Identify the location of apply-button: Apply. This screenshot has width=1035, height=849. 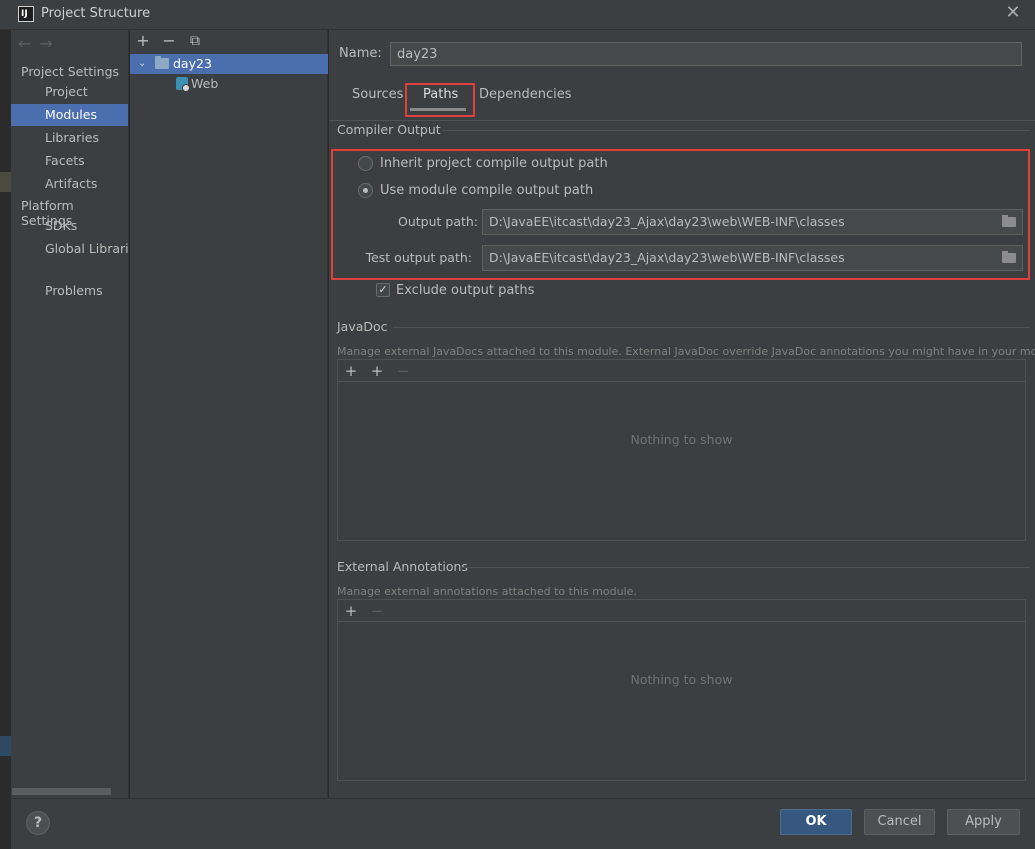
(983, 822).